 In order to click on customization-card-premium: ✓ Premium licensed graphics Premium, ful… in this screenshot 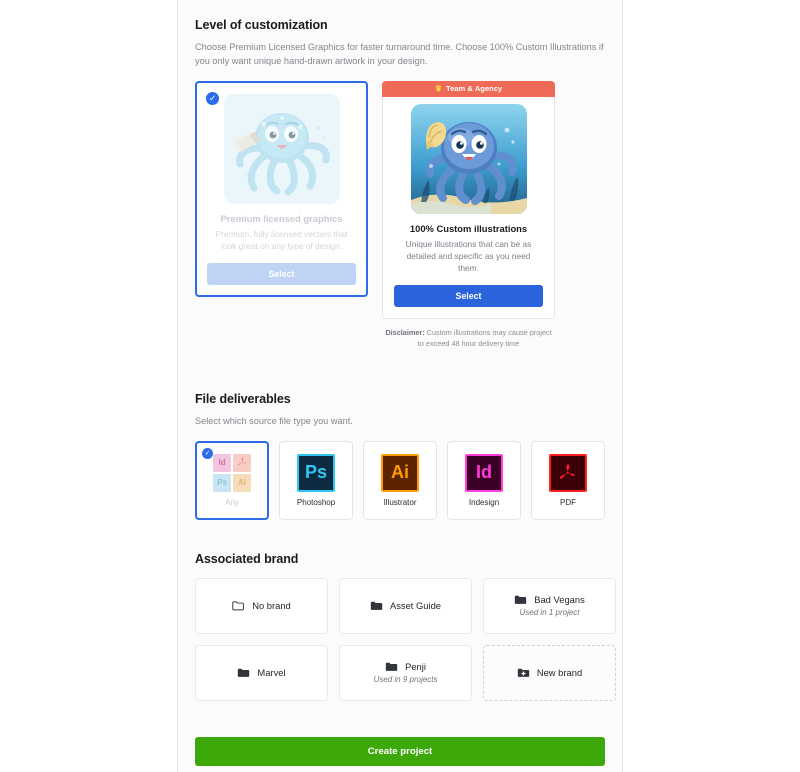, I will do `click(281, 188)`.